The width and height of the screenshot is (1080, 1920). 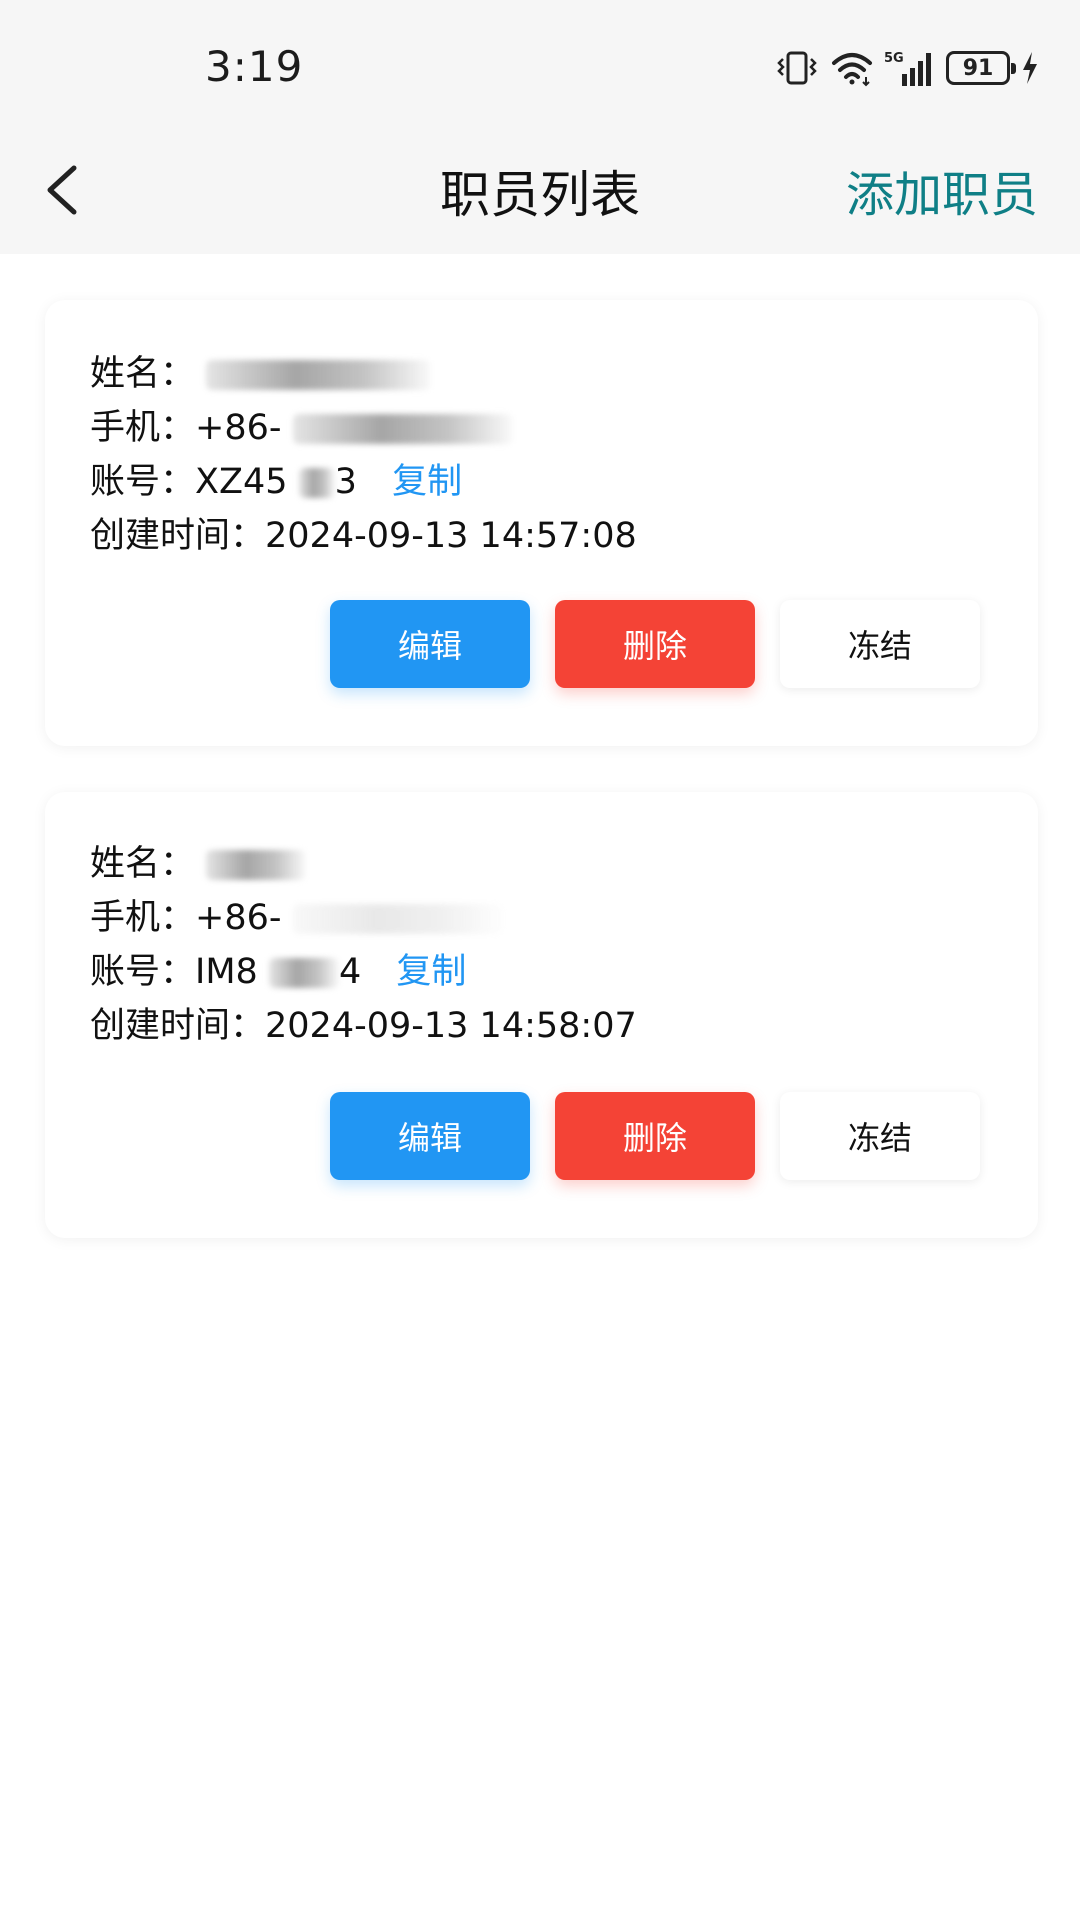 I want to click on account-start: IM8, so click(x=226, y=972).